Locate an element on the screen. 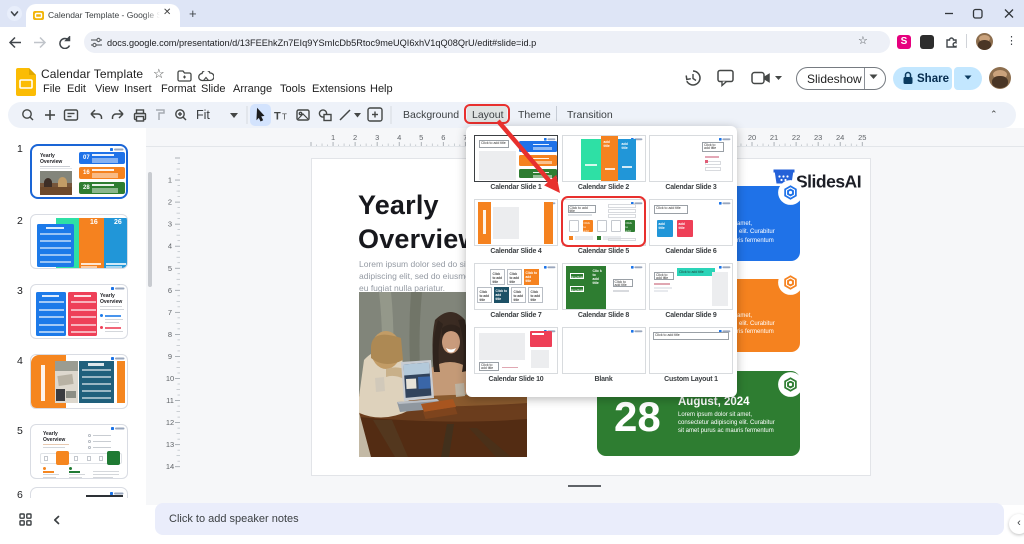 The width and height of the screenshot is (1024, 544). svg-text: 10 is located at coordinates (170, 378).